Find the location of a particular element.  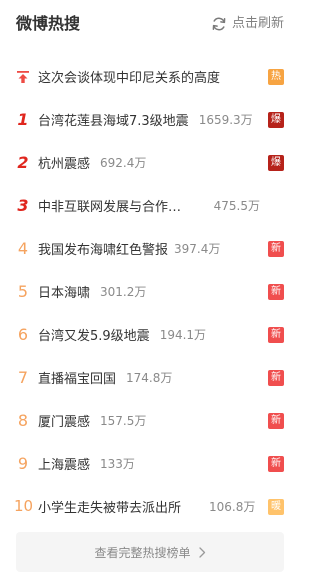

rank-number: 8 is located at coordinates (23, 420).